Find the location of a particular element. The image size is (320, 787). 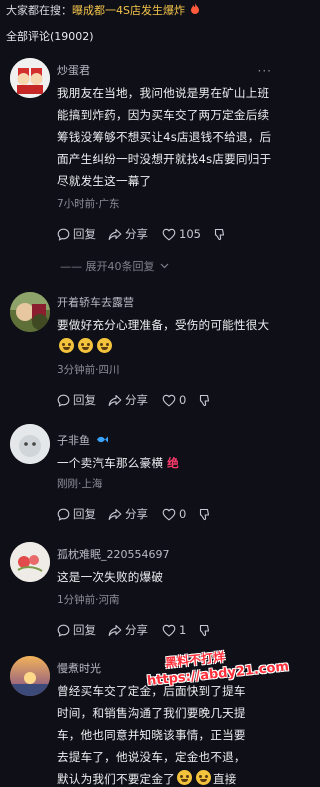

comment-author: 炒蛋君 is located at coordinates (73, 70).